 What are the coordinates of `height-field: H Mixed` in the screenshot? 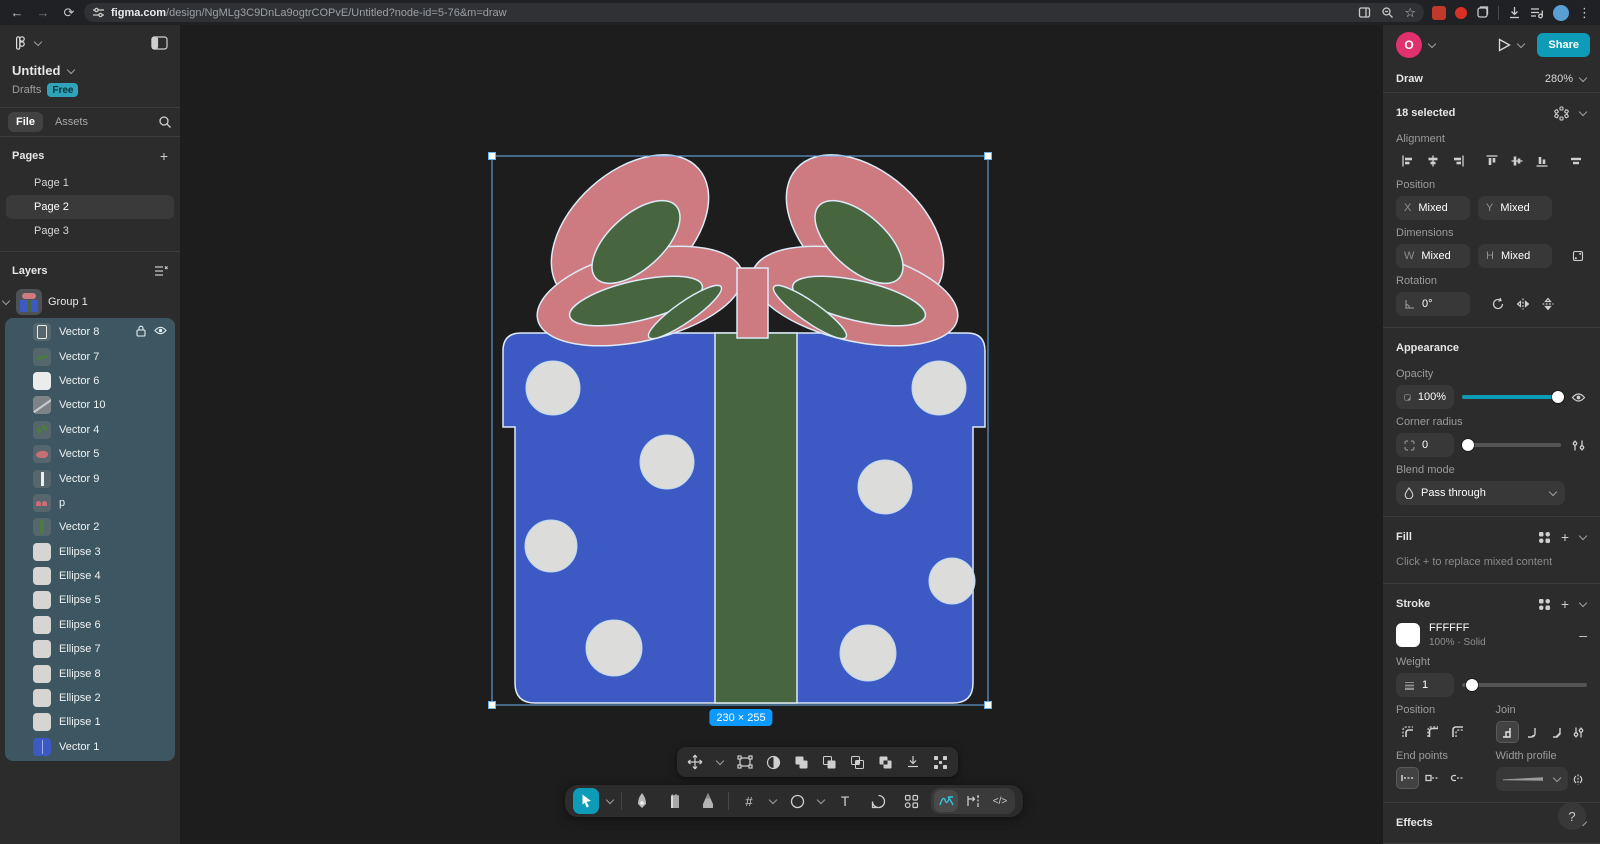 It's located at (1515, 256).